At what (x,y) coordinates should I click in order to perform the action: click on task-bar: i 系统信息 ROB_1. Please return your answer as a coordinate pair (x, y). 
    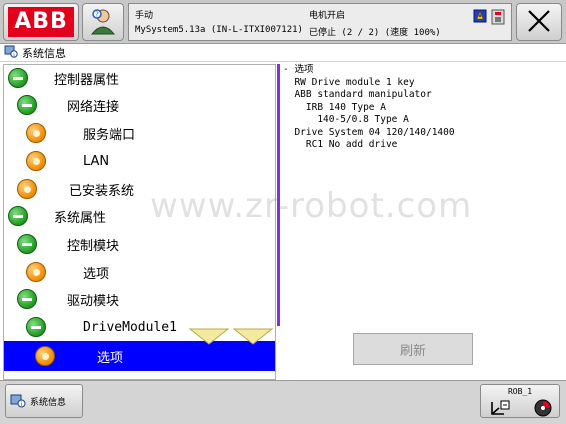
    Looking at the image, I should click on (283, 402).